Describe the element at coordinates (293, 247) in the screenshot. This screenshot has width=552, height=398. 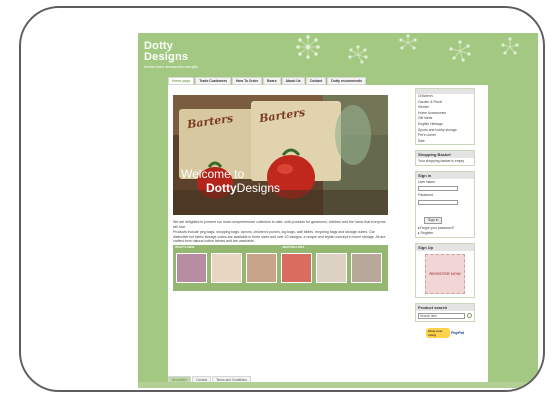
I see `bestsellers-heading: BESTSELLERS` at that location.